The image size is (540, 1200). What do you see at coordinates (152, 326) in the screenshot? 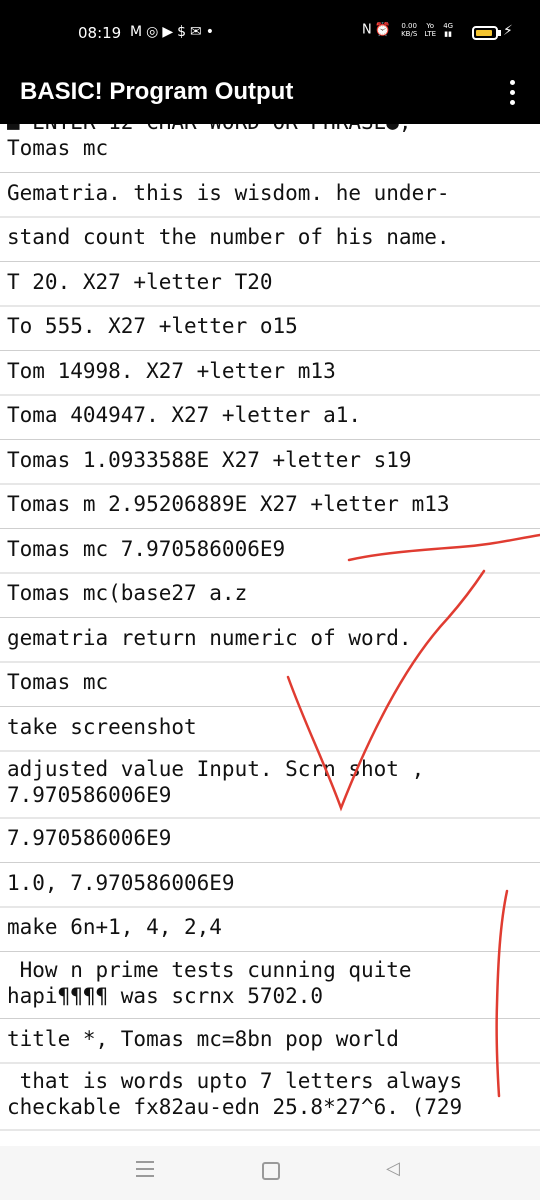
I see `output-line: To 555. X27 +letter o15` at bounding box center [152, 326].